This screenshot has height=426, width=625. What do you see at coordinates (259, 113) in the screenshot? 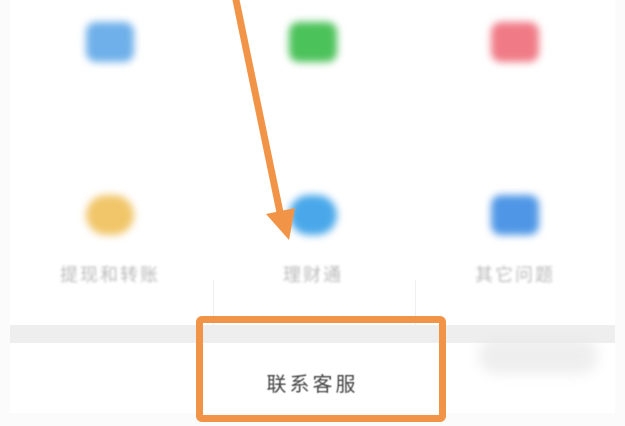
I see `annotation-arrow-shaft` at bounding box center [259, 113].